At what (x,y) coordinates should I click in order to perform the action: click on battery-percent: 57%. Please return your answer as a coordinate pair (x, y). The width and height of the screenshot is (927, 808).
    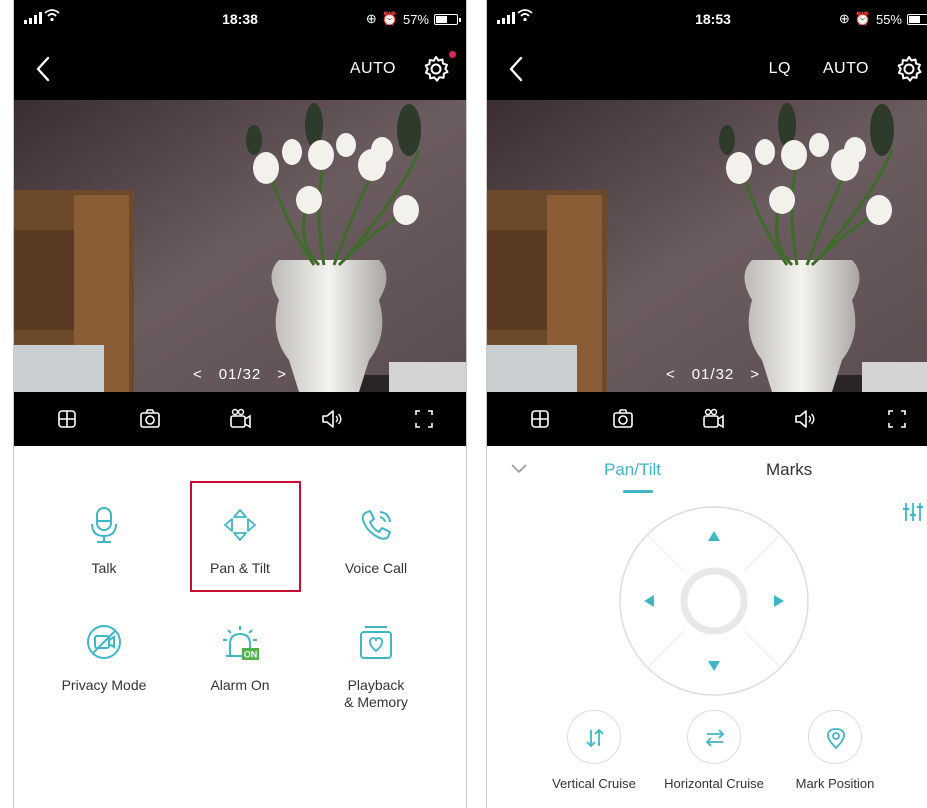
    Looking at the image, I should click on (415, 19).